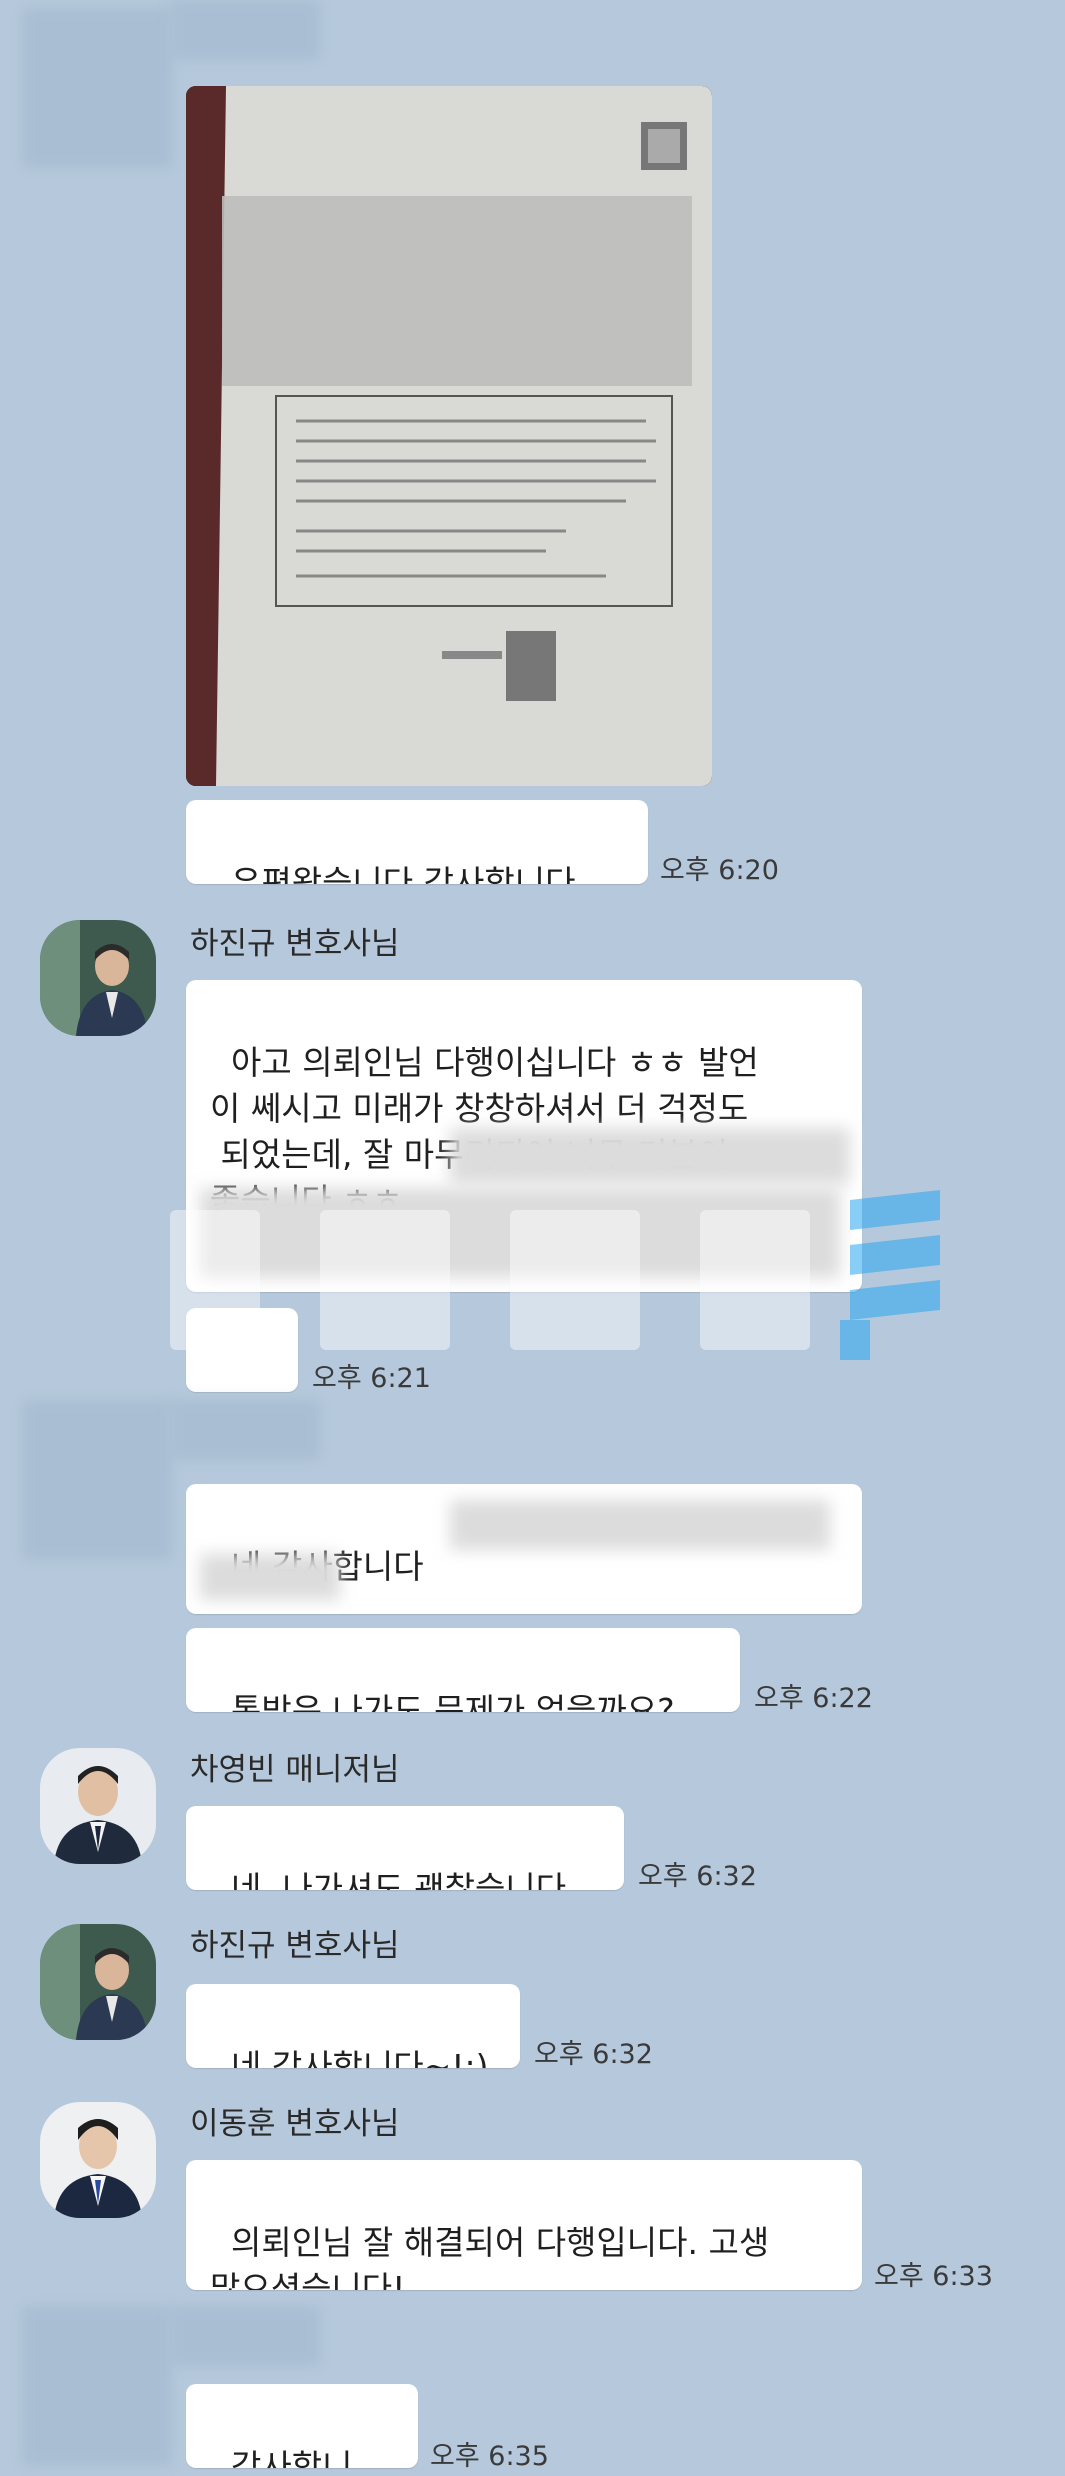  I want to click on message-time: 오후 6:21, so click(371, 1378).